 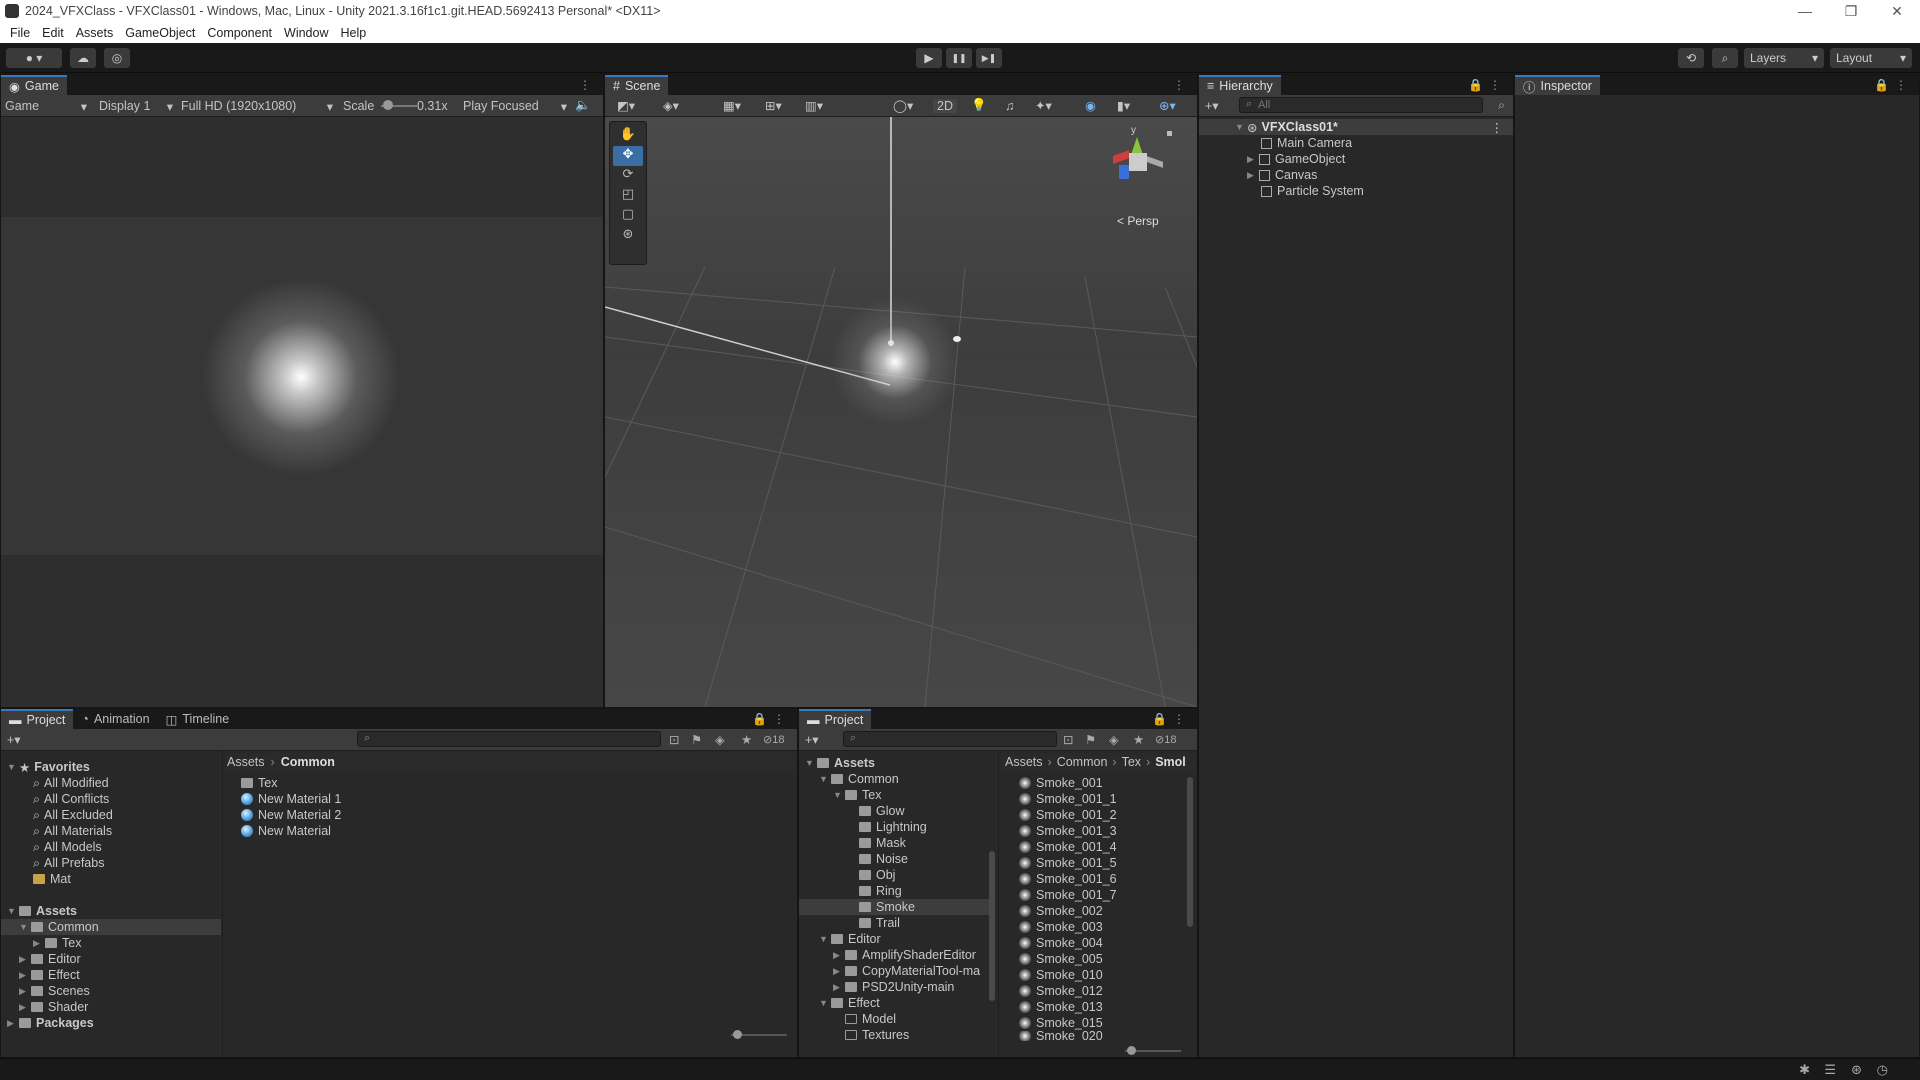 What do you see at coordinates (1804, 1070) in the screenshot?
I see `bug-icon: ✱` at bounding box center [1804, 1070].